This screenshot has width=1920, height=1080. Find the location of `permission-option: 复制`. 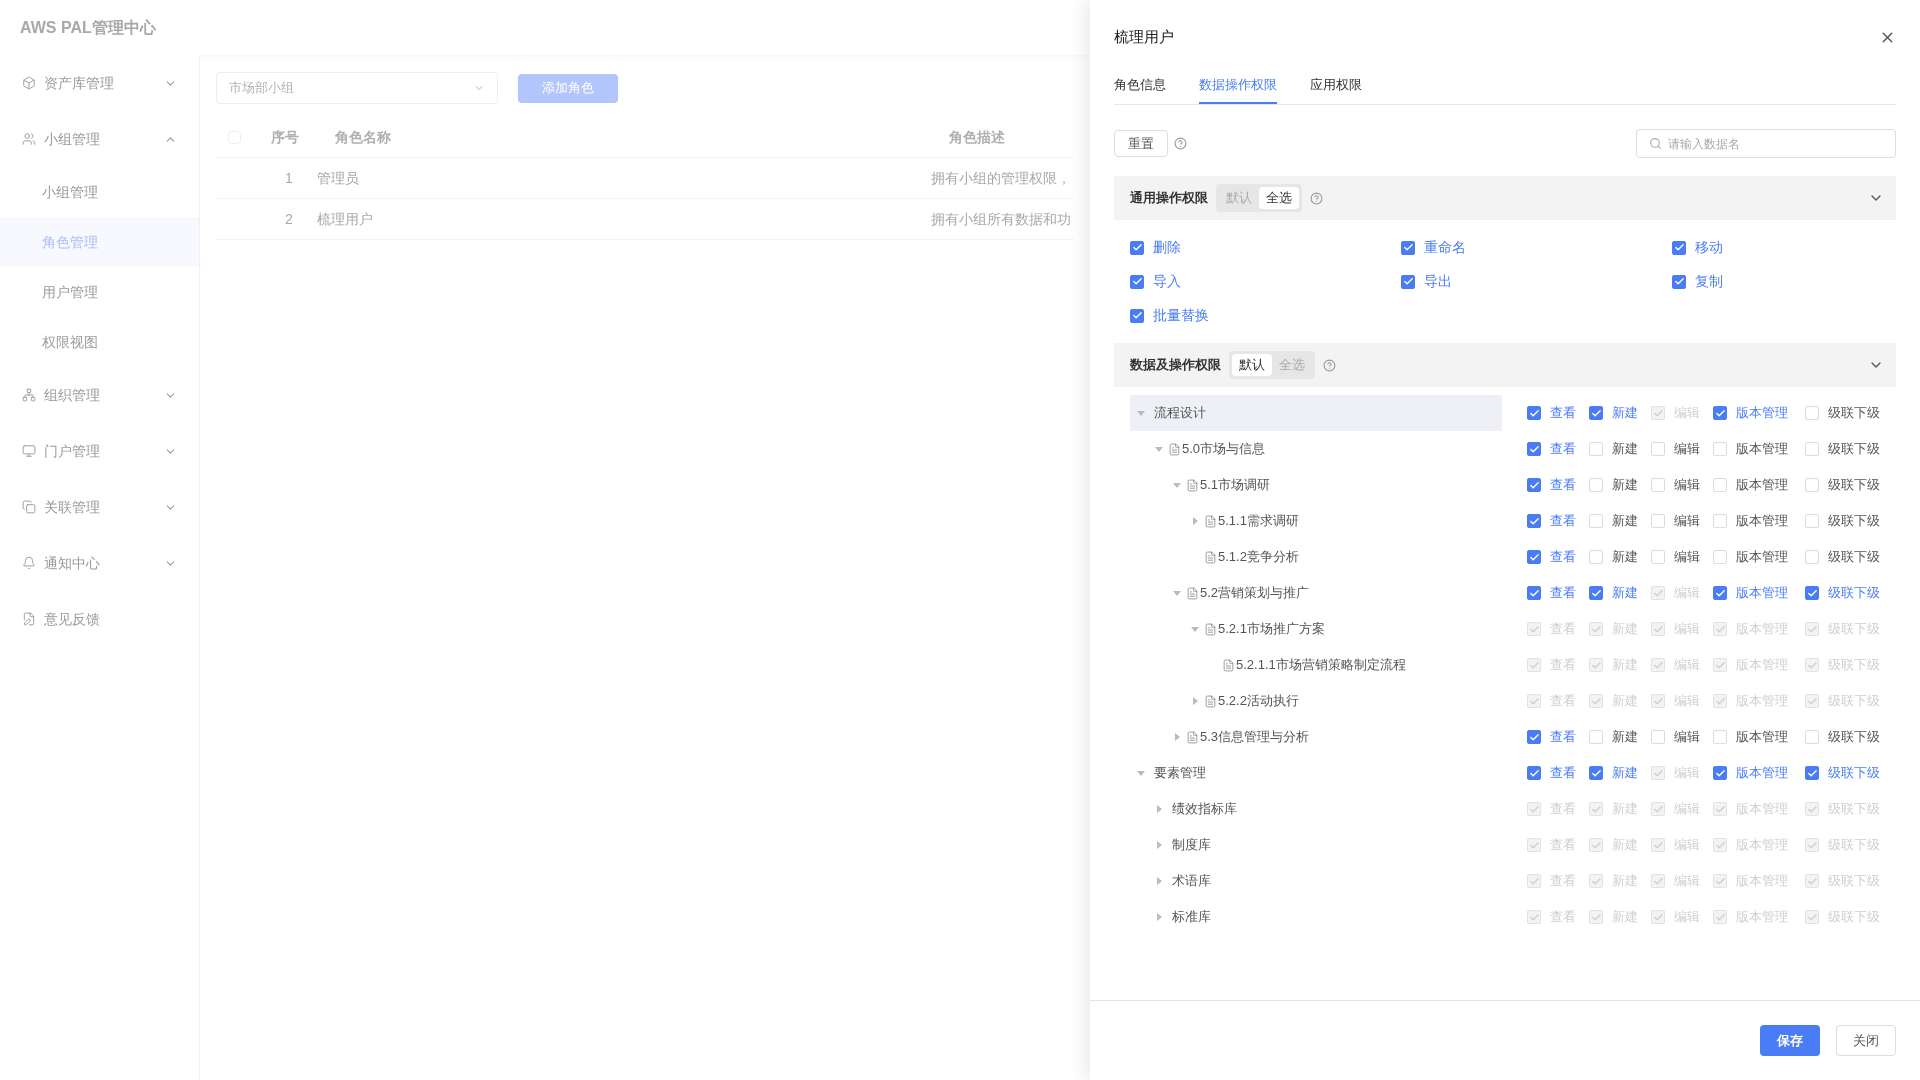

permission-option: 复制 is located at coordinates (1776, 281).